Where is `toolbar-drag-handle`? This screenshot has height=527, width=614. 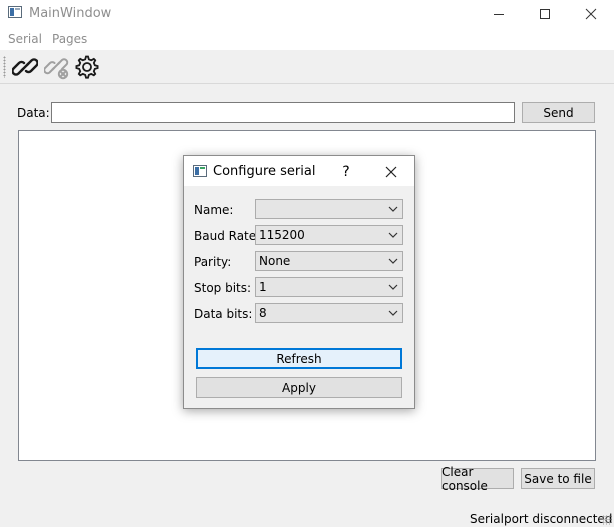 toolbar-drag-handle is located at coordinates (4, 67).